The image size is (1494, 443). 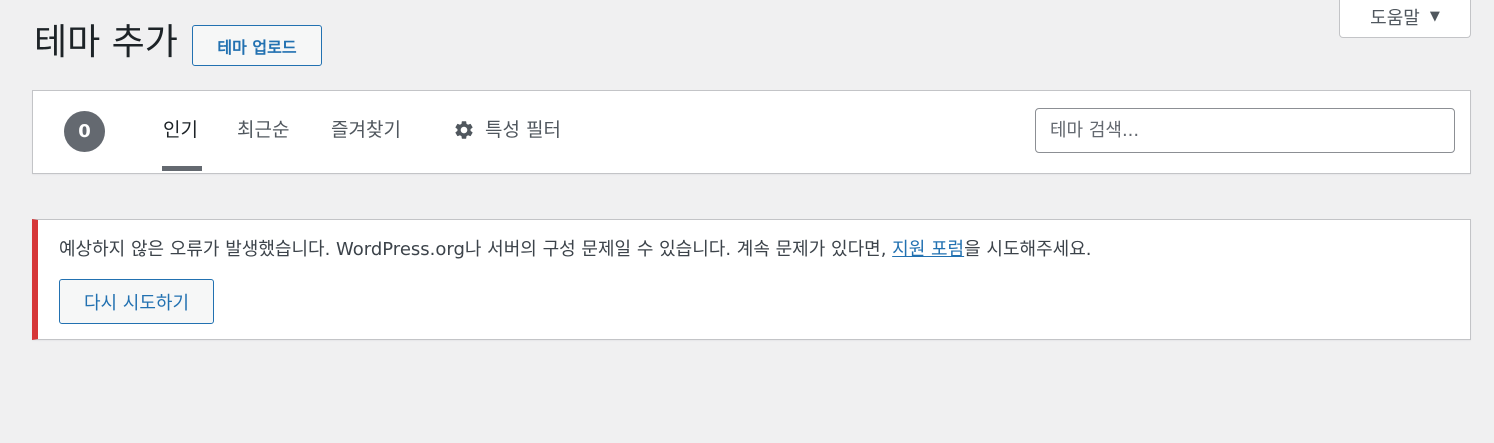 I want to click on gear-icon, so click(x=464, y=130).